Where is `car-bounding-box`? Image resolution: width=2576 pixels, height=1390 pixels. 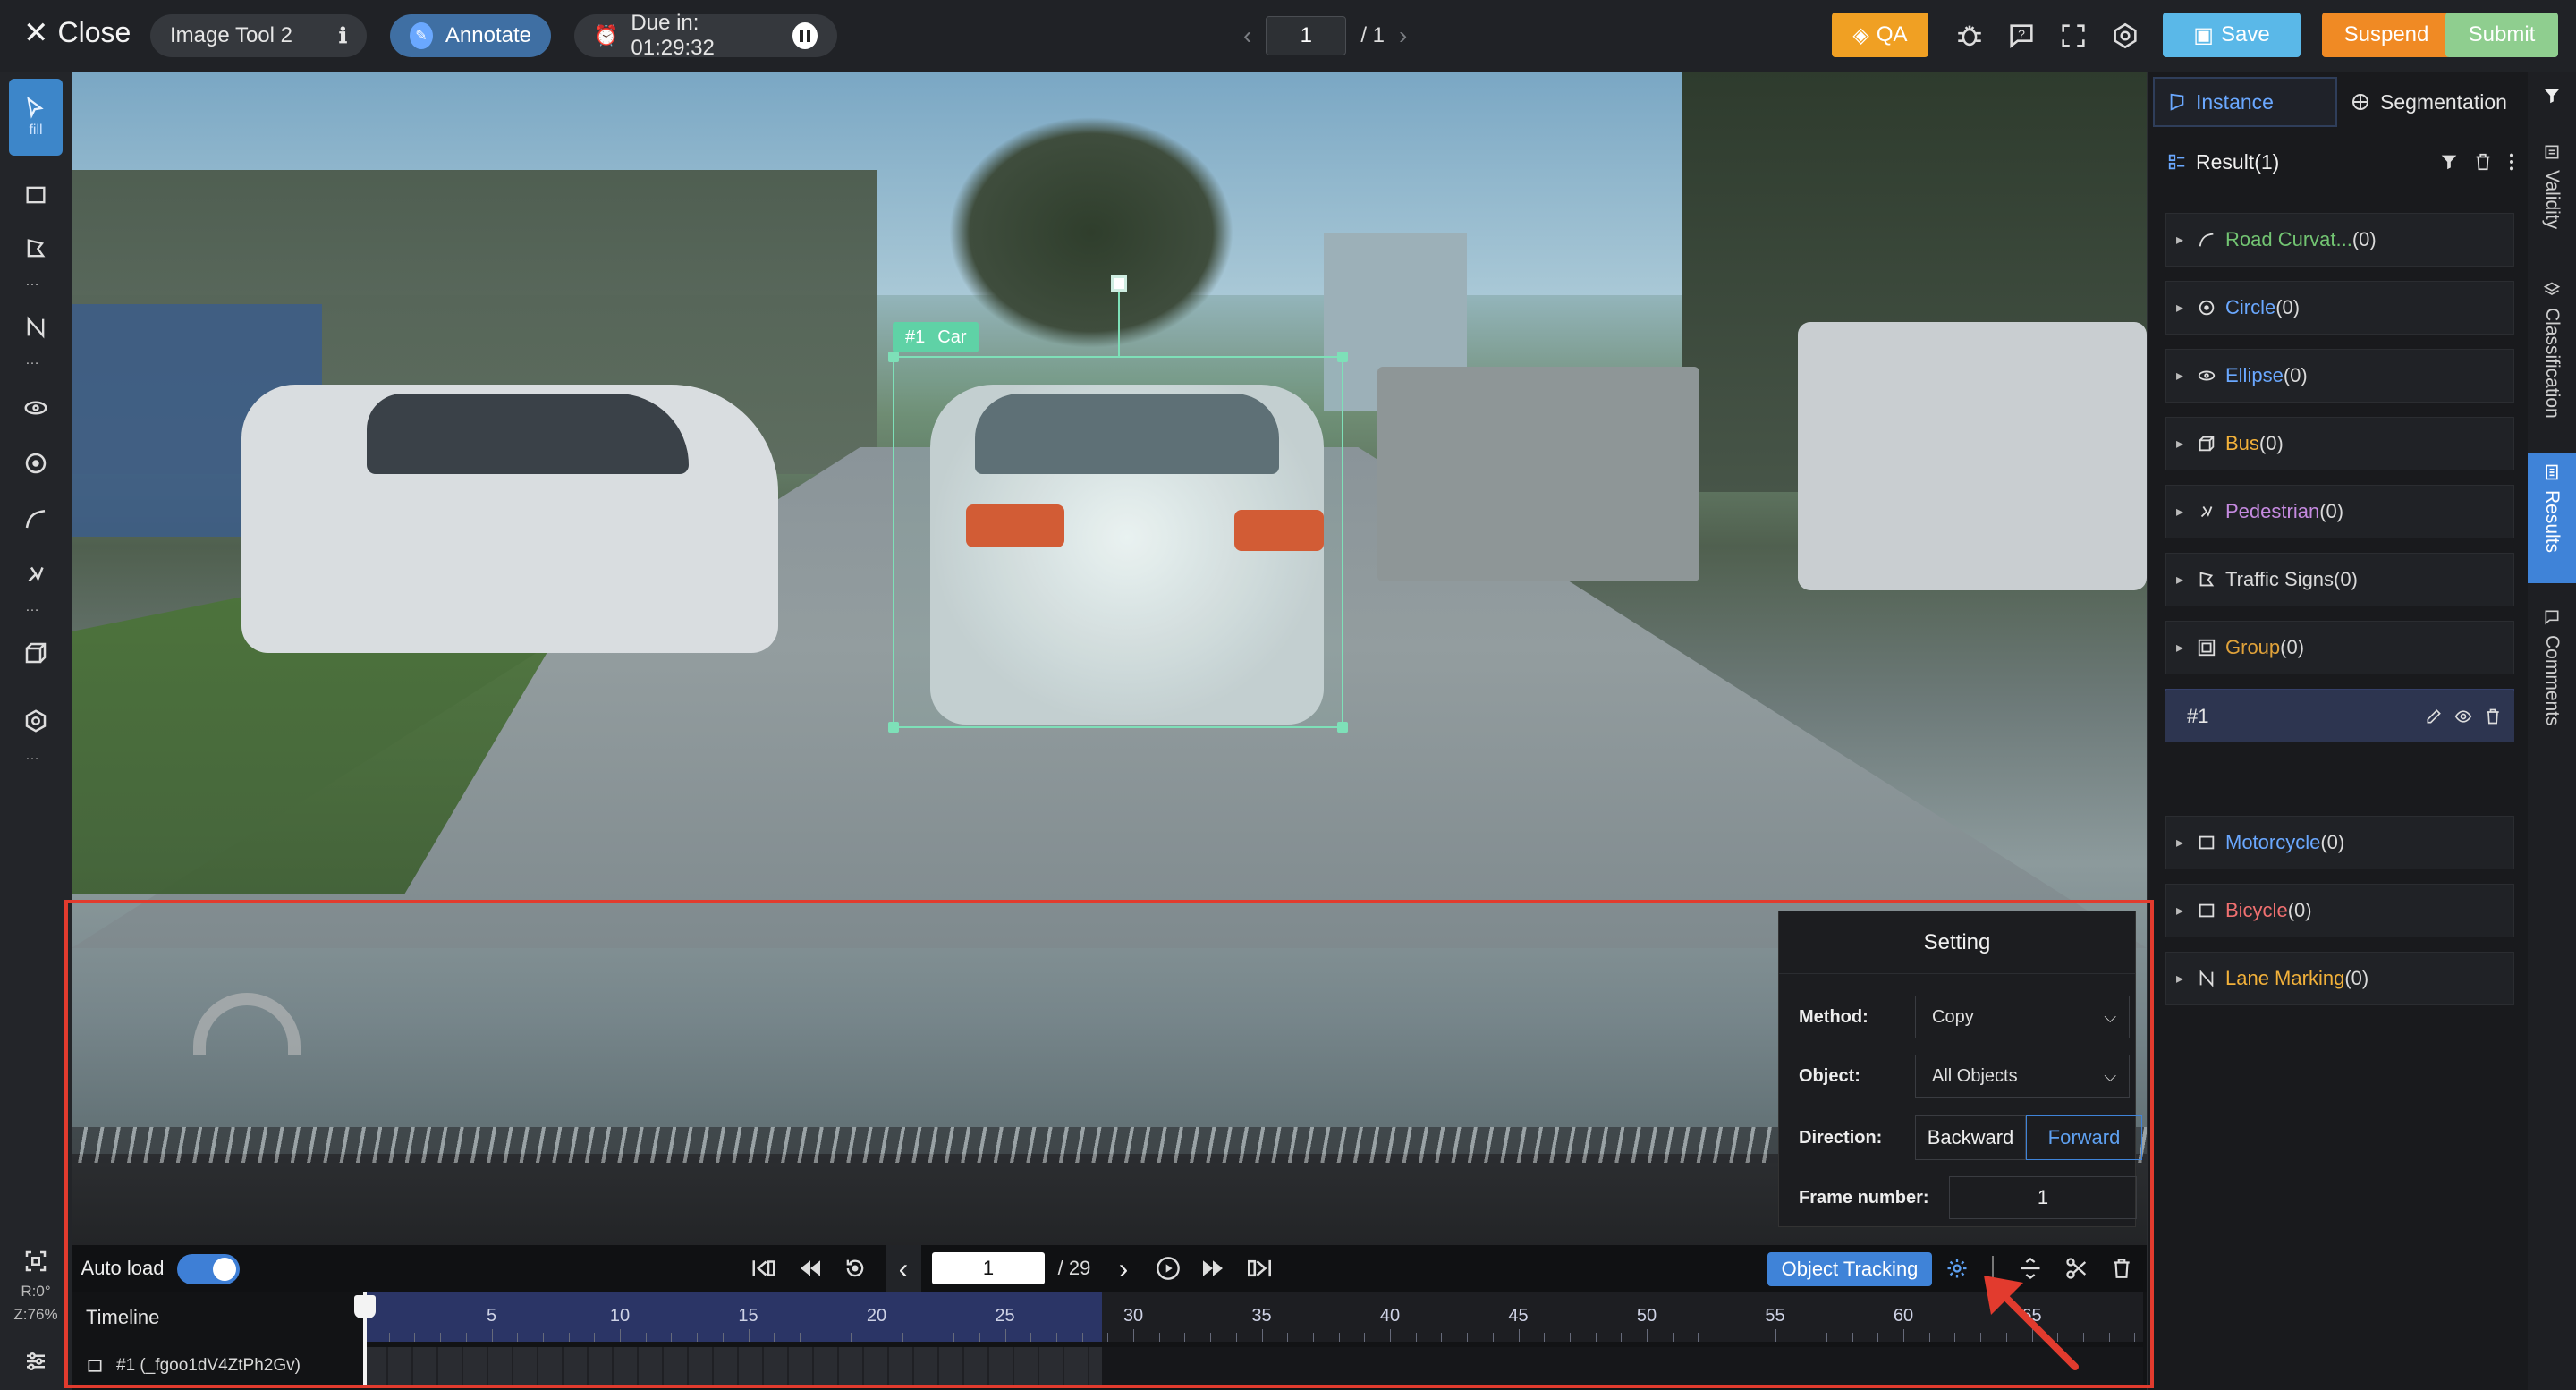 car-bounding-box is located at coordinates (1118, 542).